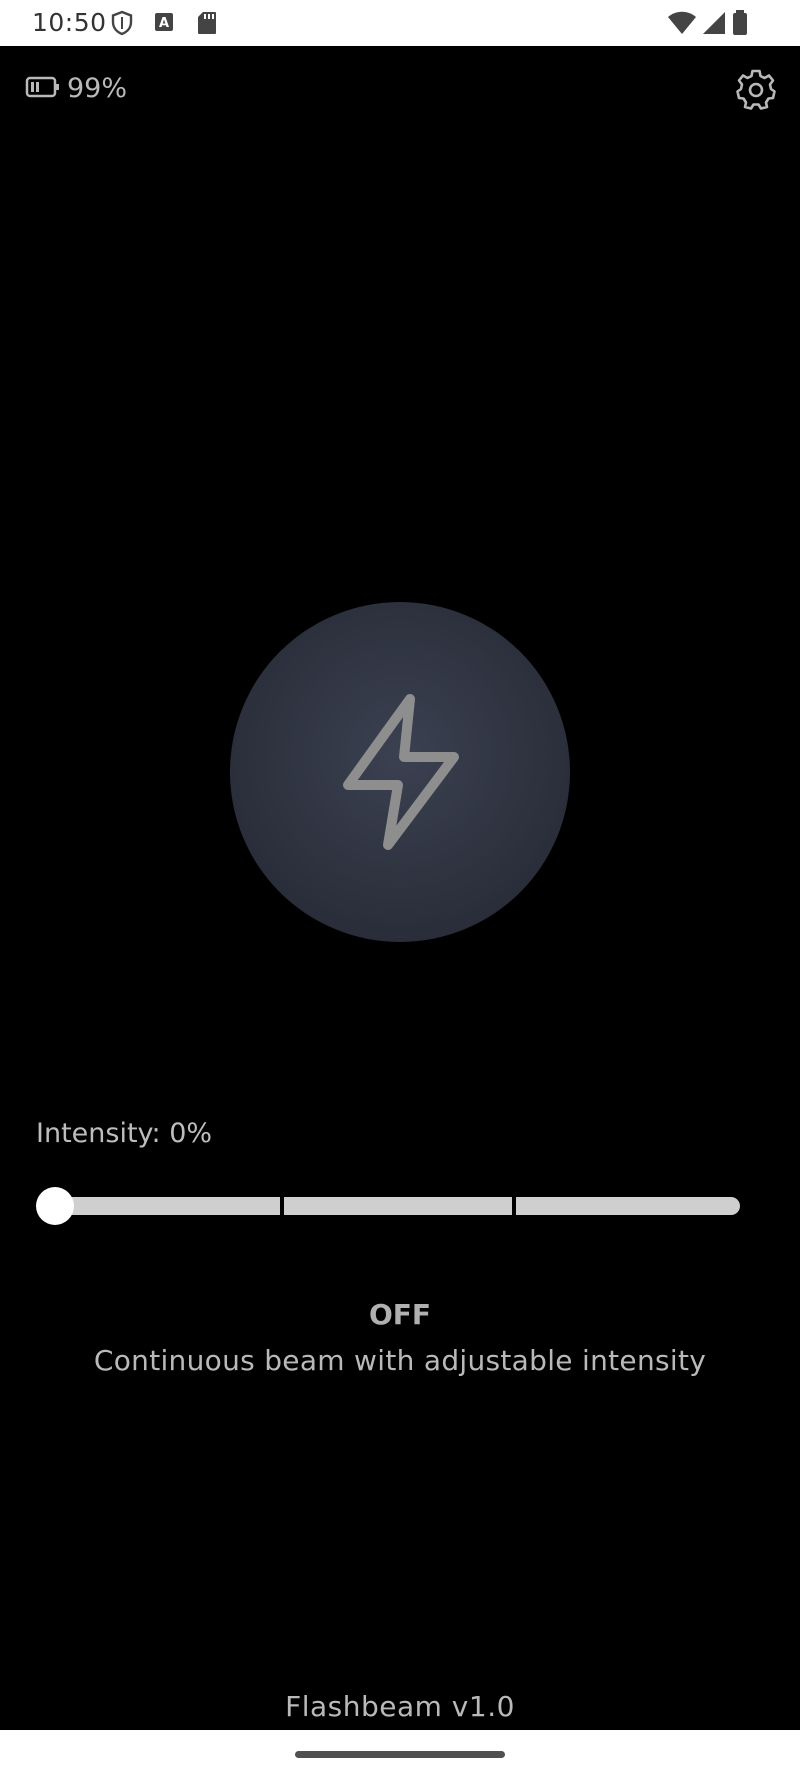  What do you see at coordinates (396, 1206) in the screenshot?
I see `slider-track` at bounding box center [396, 1206].